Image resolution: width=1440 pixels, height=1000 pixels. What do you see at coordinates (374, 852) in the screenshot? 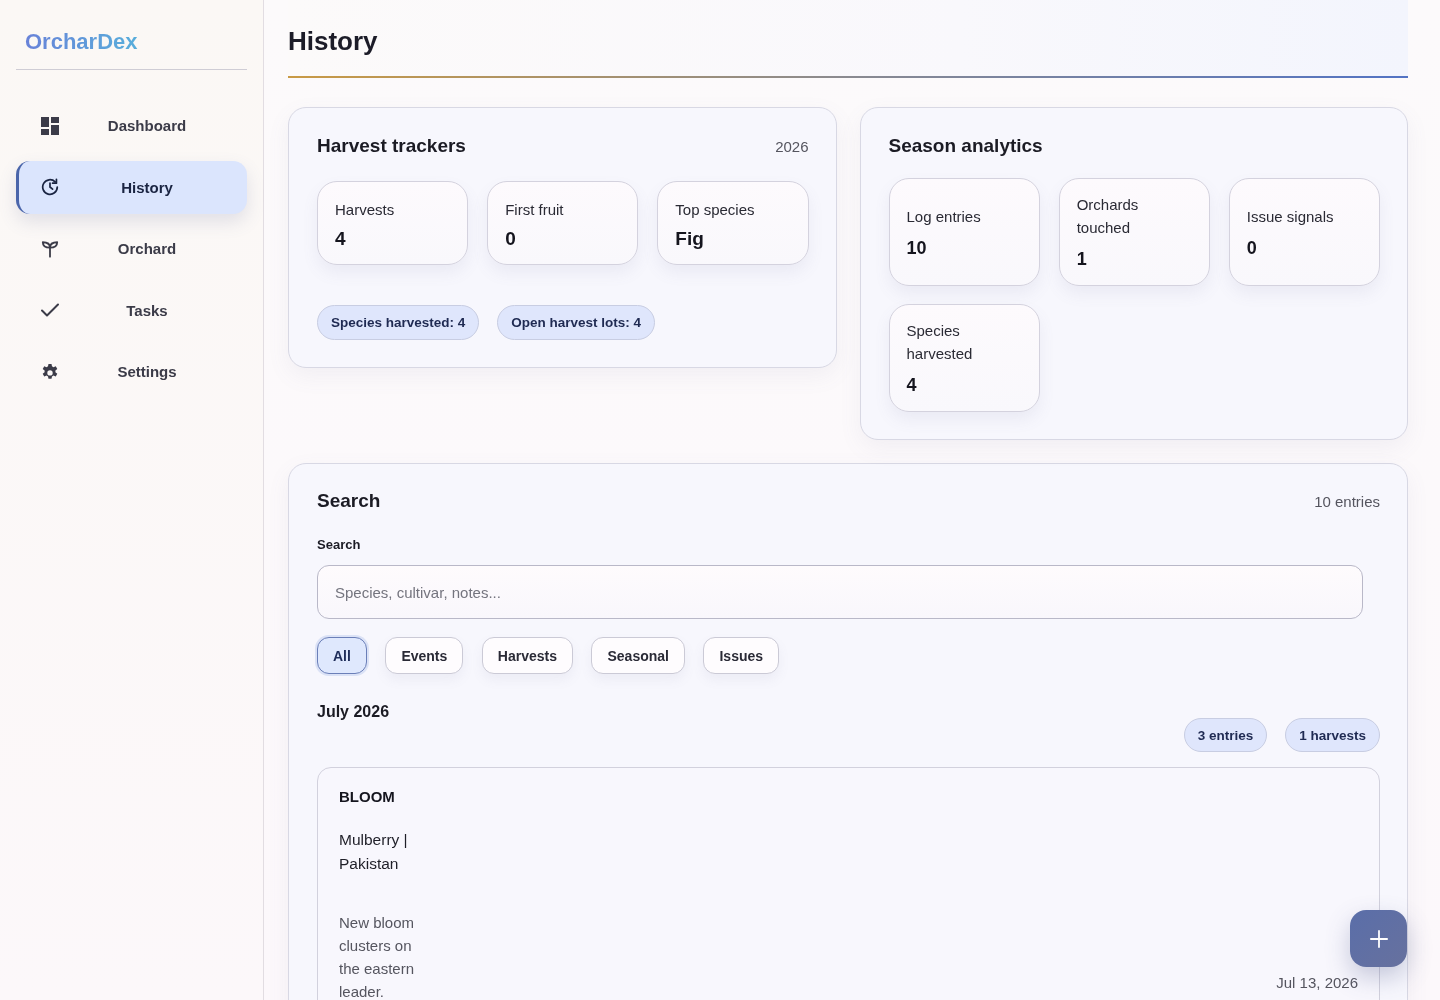
I see `entry-subject: Mulberry | Pakistan` at bounding box center [374, 852].